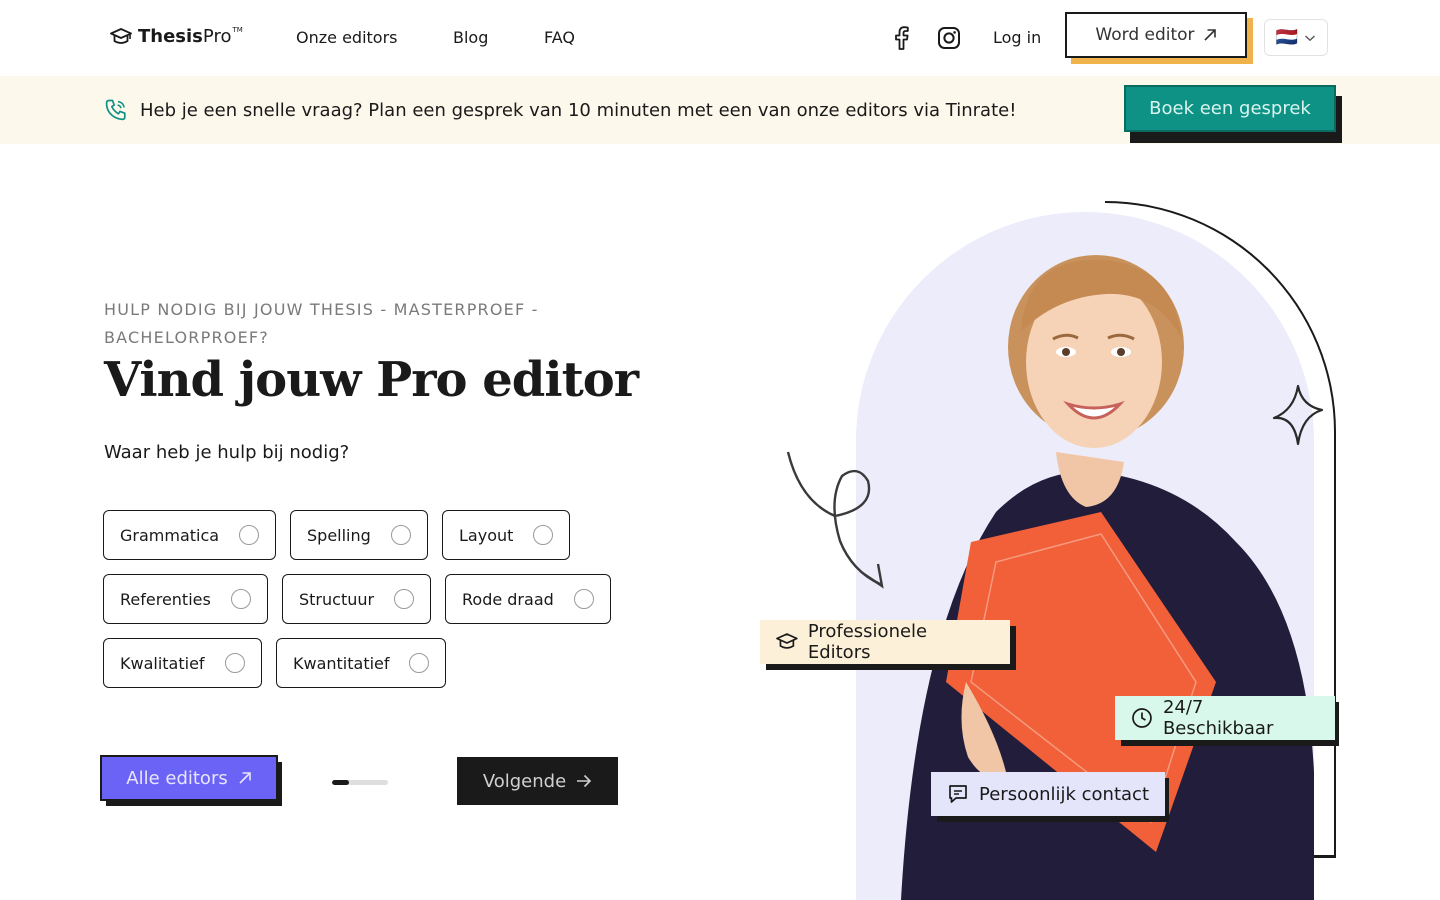 This screenshot has height=900, width=1440. I want to click on option-kwalitatief: Kwalitatief, so click(182, 663).